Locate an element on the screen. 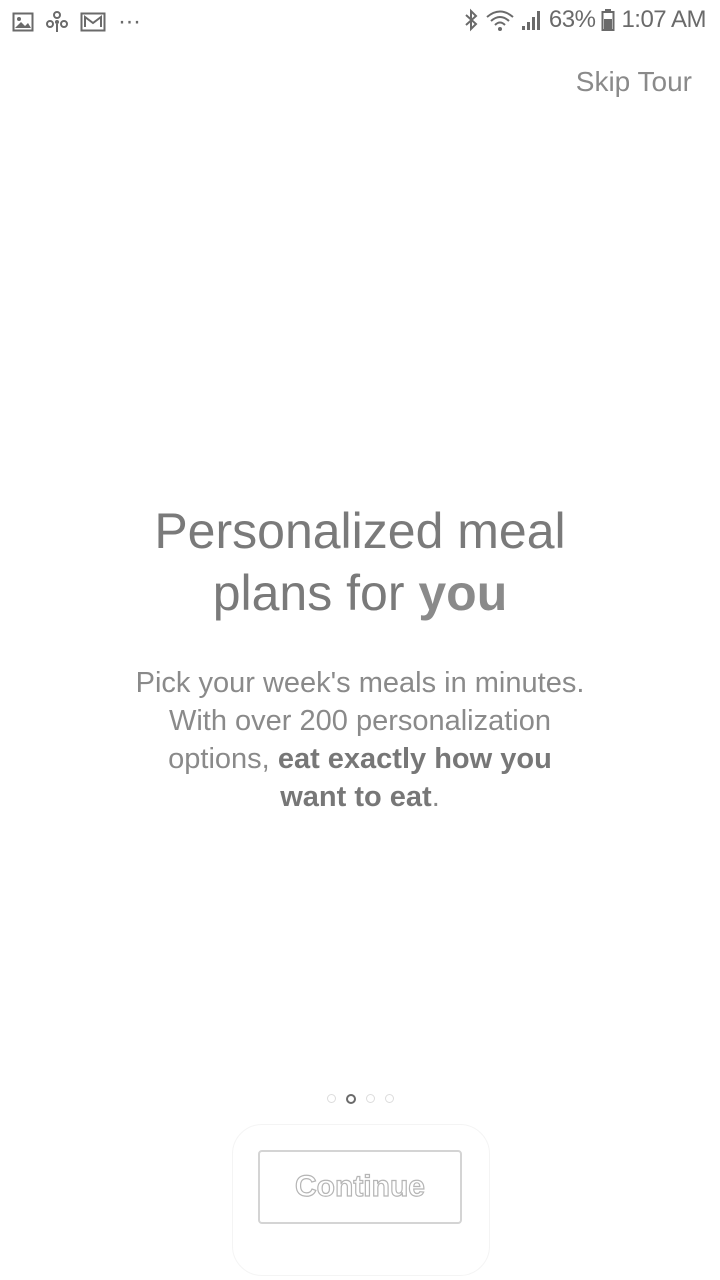 Image resolution: width=720 pixels, height=1280 pixels. subtitle-emphasis-2: want to eat is located at coordinates (356, 797).